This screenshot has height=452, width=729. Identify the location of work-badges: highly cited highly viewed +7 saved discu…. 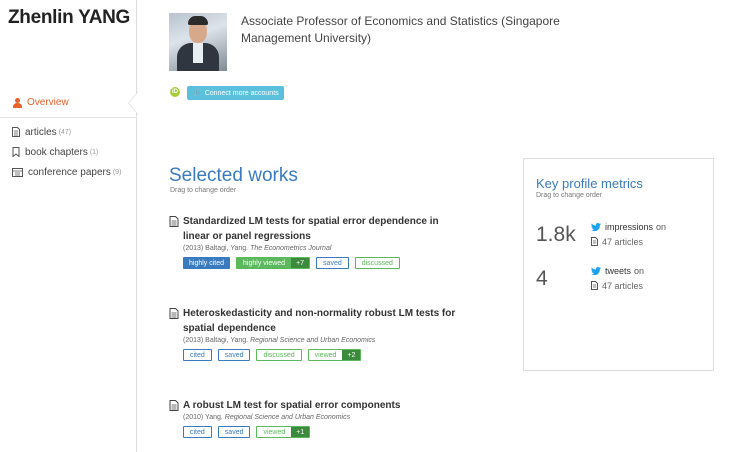
(321, 263).